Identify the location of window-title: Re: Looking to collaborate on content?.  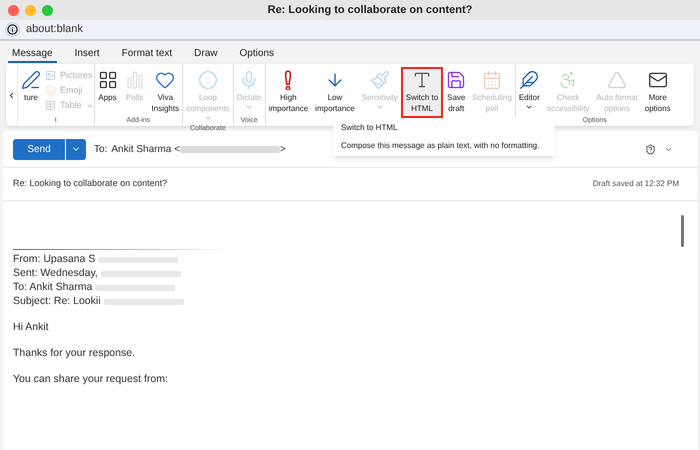
(370, 10).